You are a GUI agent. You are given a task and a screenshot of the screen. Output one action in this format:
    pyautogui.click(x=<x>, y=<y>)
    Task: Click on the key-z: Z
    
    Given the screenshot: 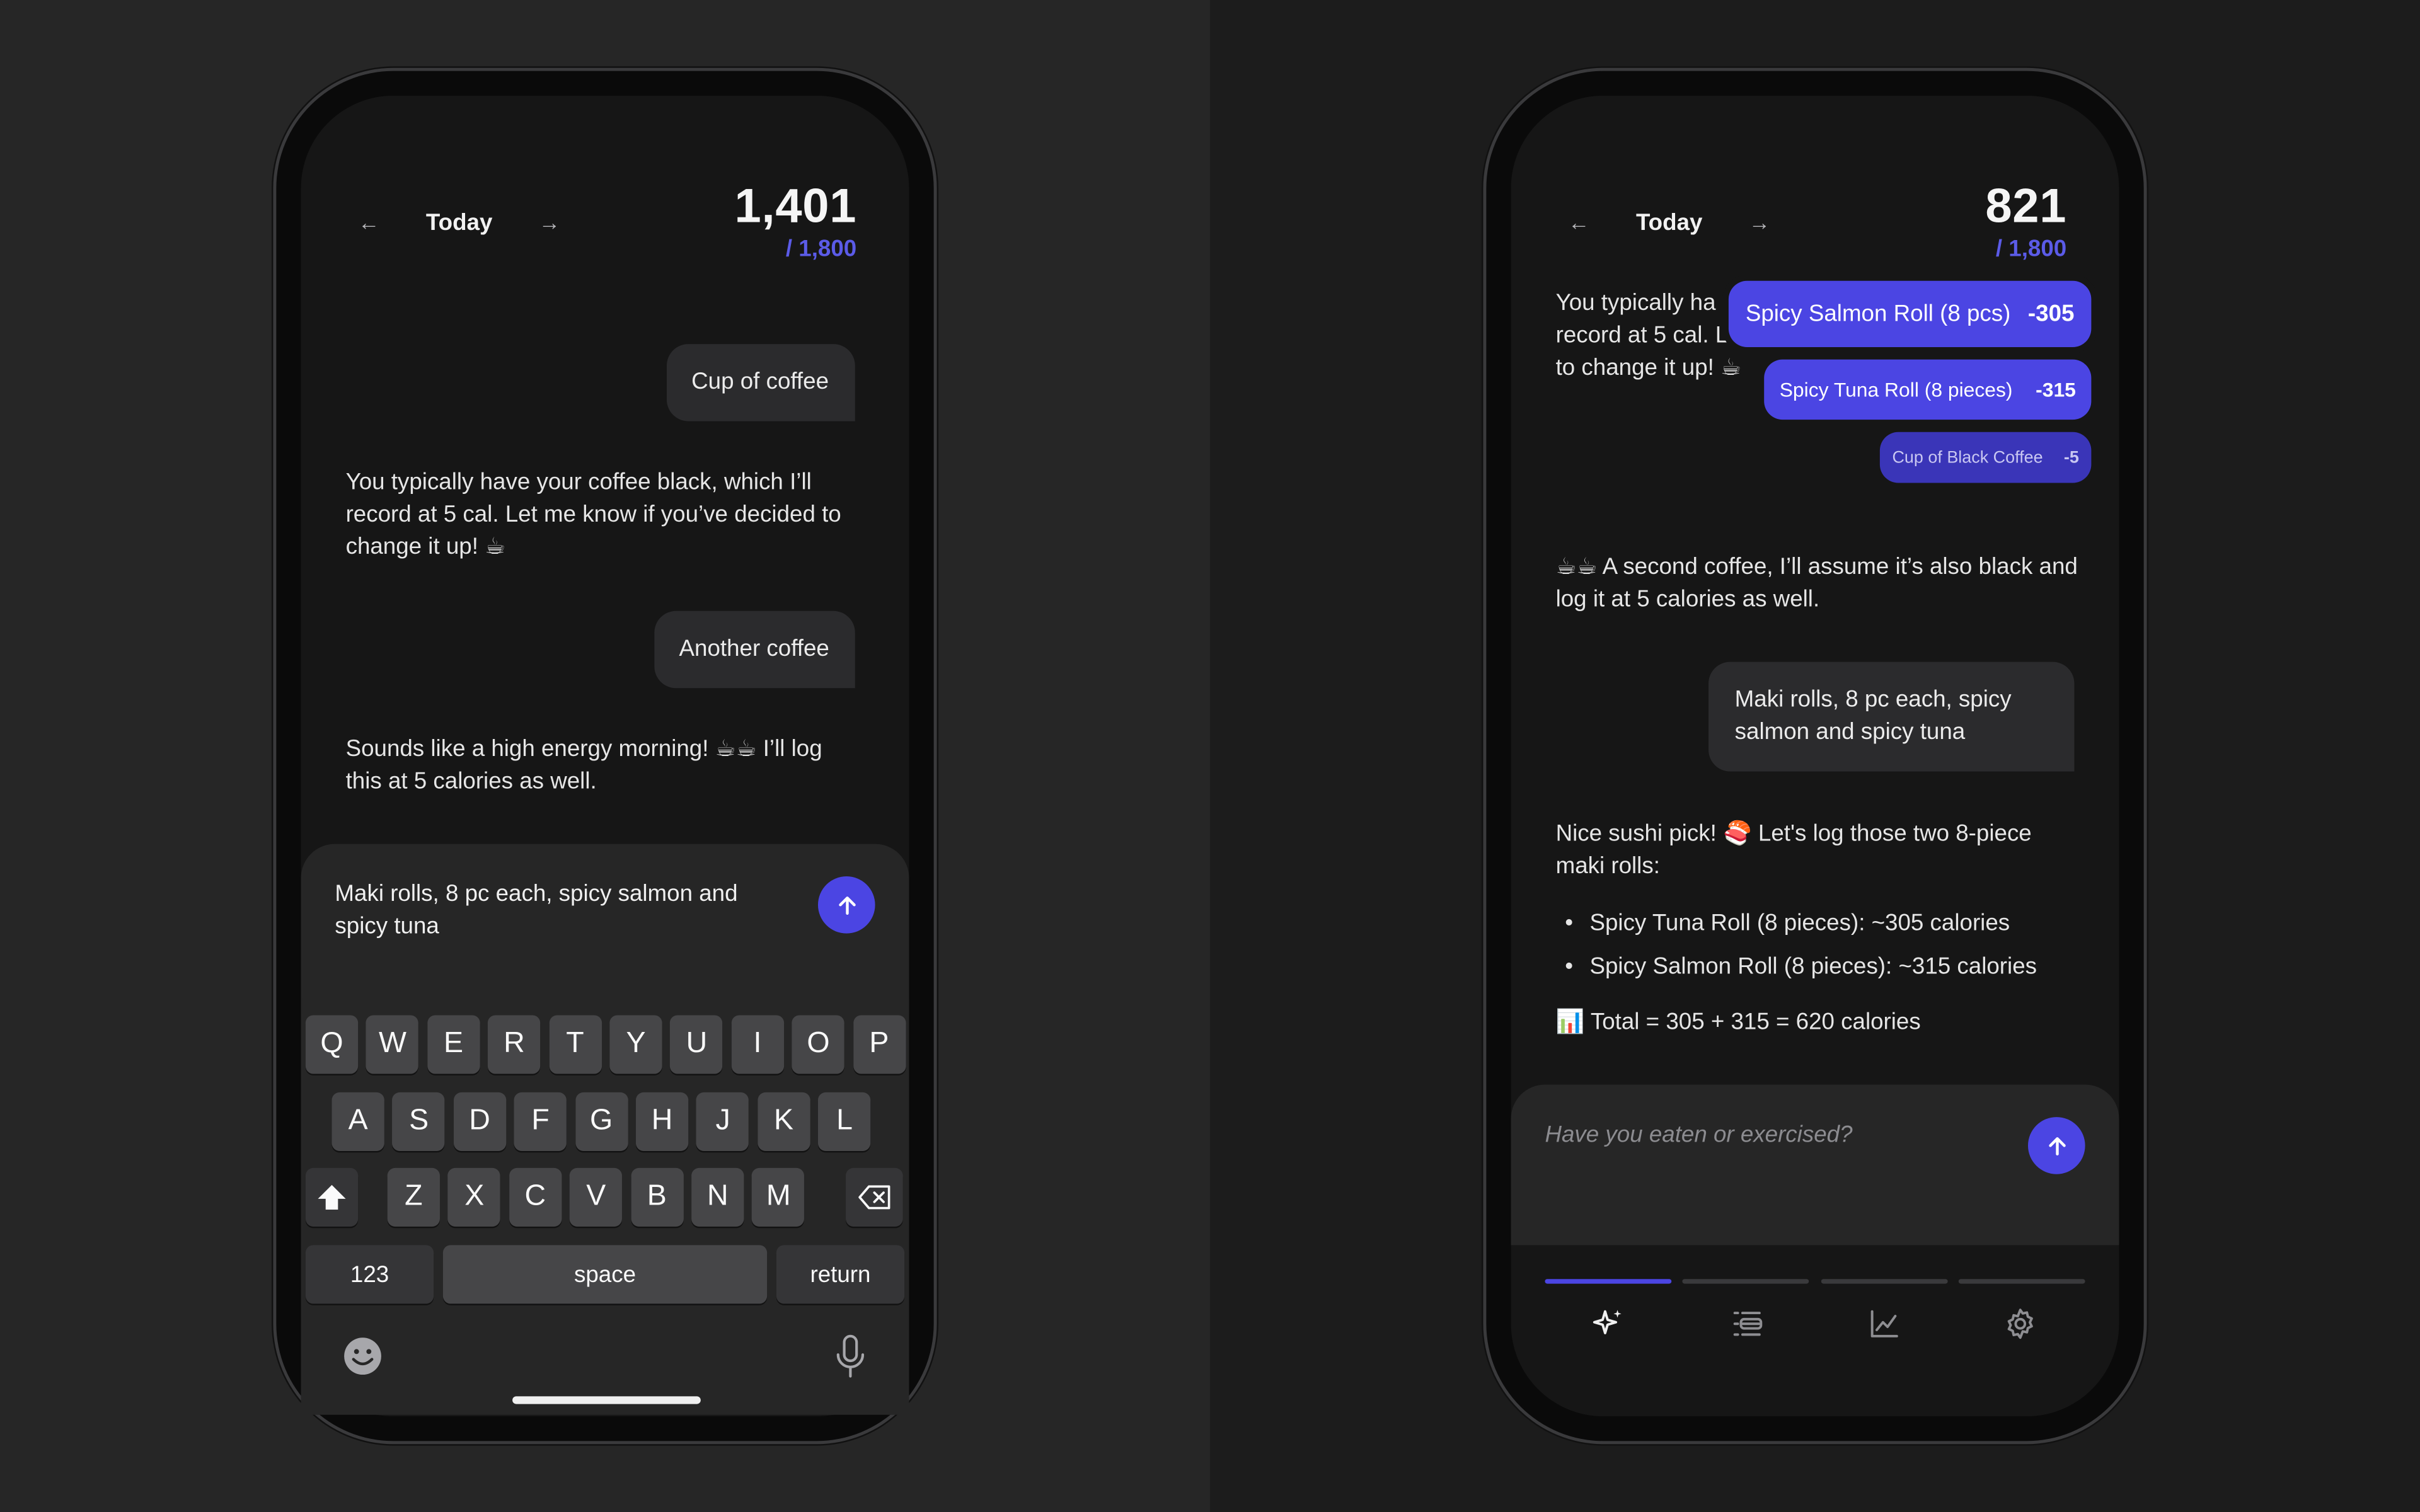 What is the action you would take?
    pyautogui.click(x=414, y=1197)
    